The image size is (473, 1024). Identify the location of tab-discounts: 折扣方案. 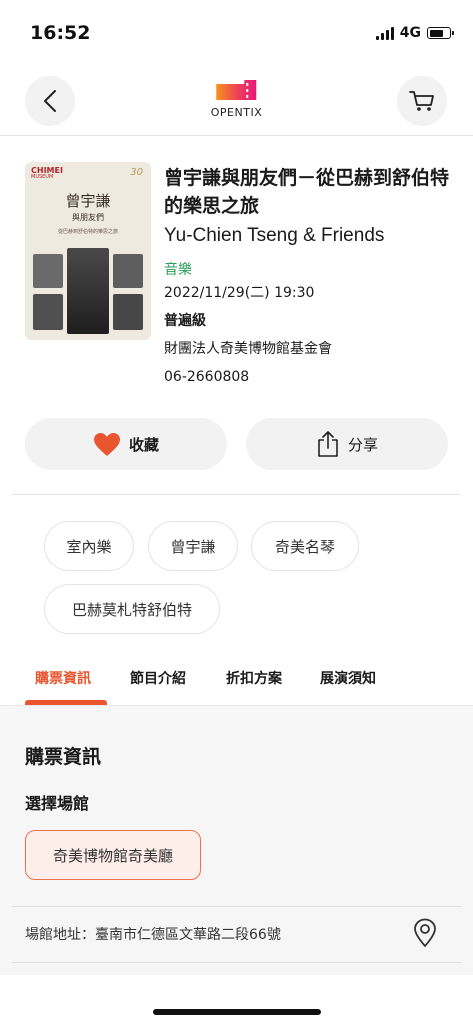
(254, 678).